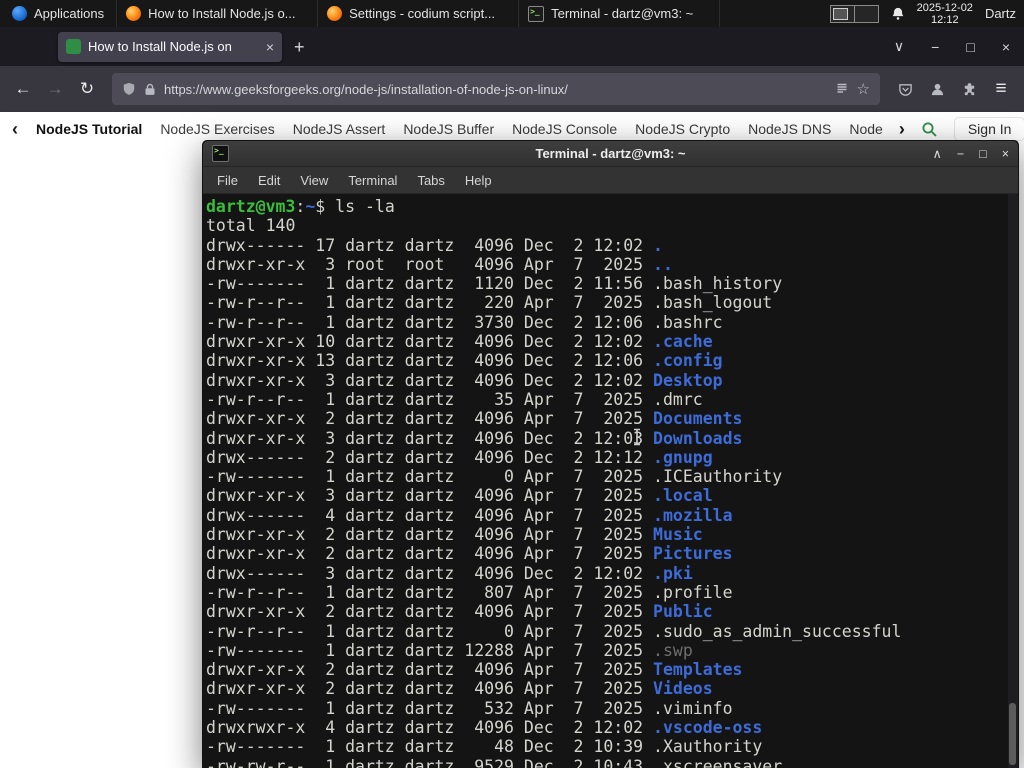  I want to click on terminal-maximize-button: □, so click(983, 154).